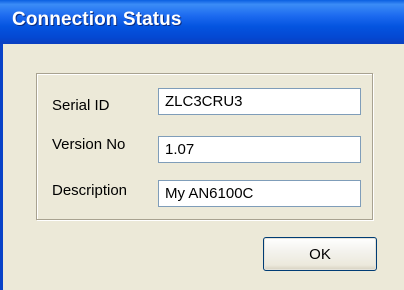 The image size is (404, 290). Describe the element at coordinates (89, 144) in the screenshot. I see `version-no-label: Version No` at that location.